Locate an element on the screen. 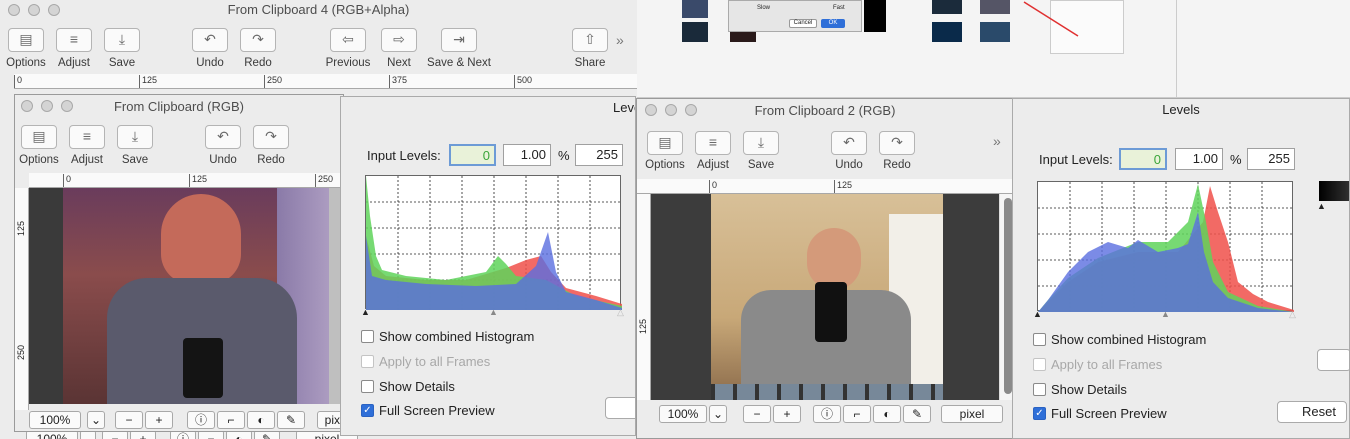 The width and height of the screenshot is (1350, 439). scroll-thumb is located at coordinates (1008, 296).